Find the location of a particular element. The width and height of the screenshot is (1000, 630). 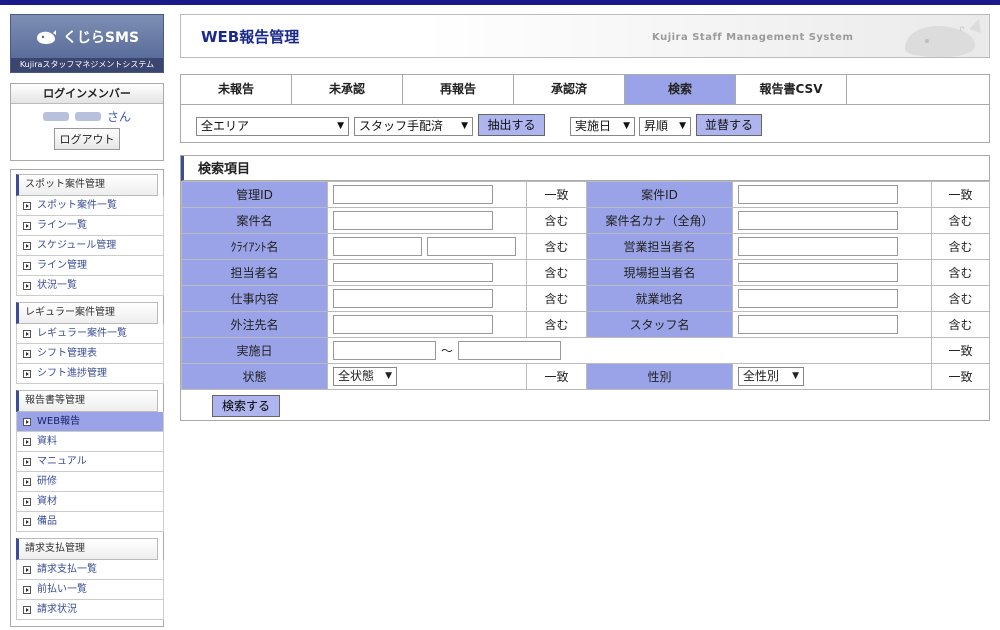

sidebar-item: スケジュール管理 is located at coordinates (90, 246).